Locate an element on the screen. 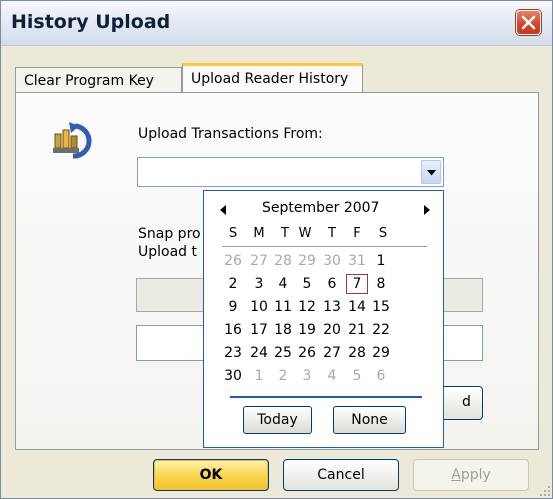 Image resolution: width=553 pixels, height=499 pixels. tab-label: Clear Program Key is located at coordinates (89, 81).